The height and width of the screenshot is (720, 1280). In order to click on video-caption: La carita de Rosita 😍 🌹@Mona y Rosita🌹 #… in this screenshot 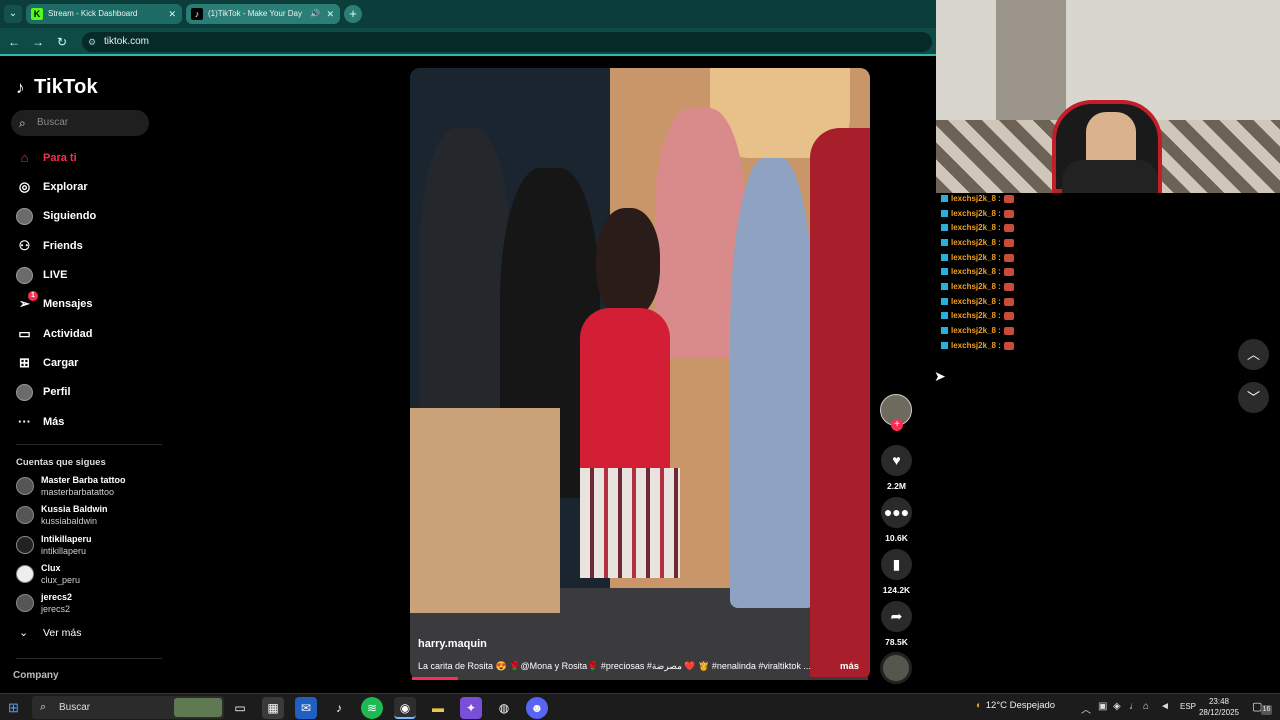, I will do `click(614, 666)`.